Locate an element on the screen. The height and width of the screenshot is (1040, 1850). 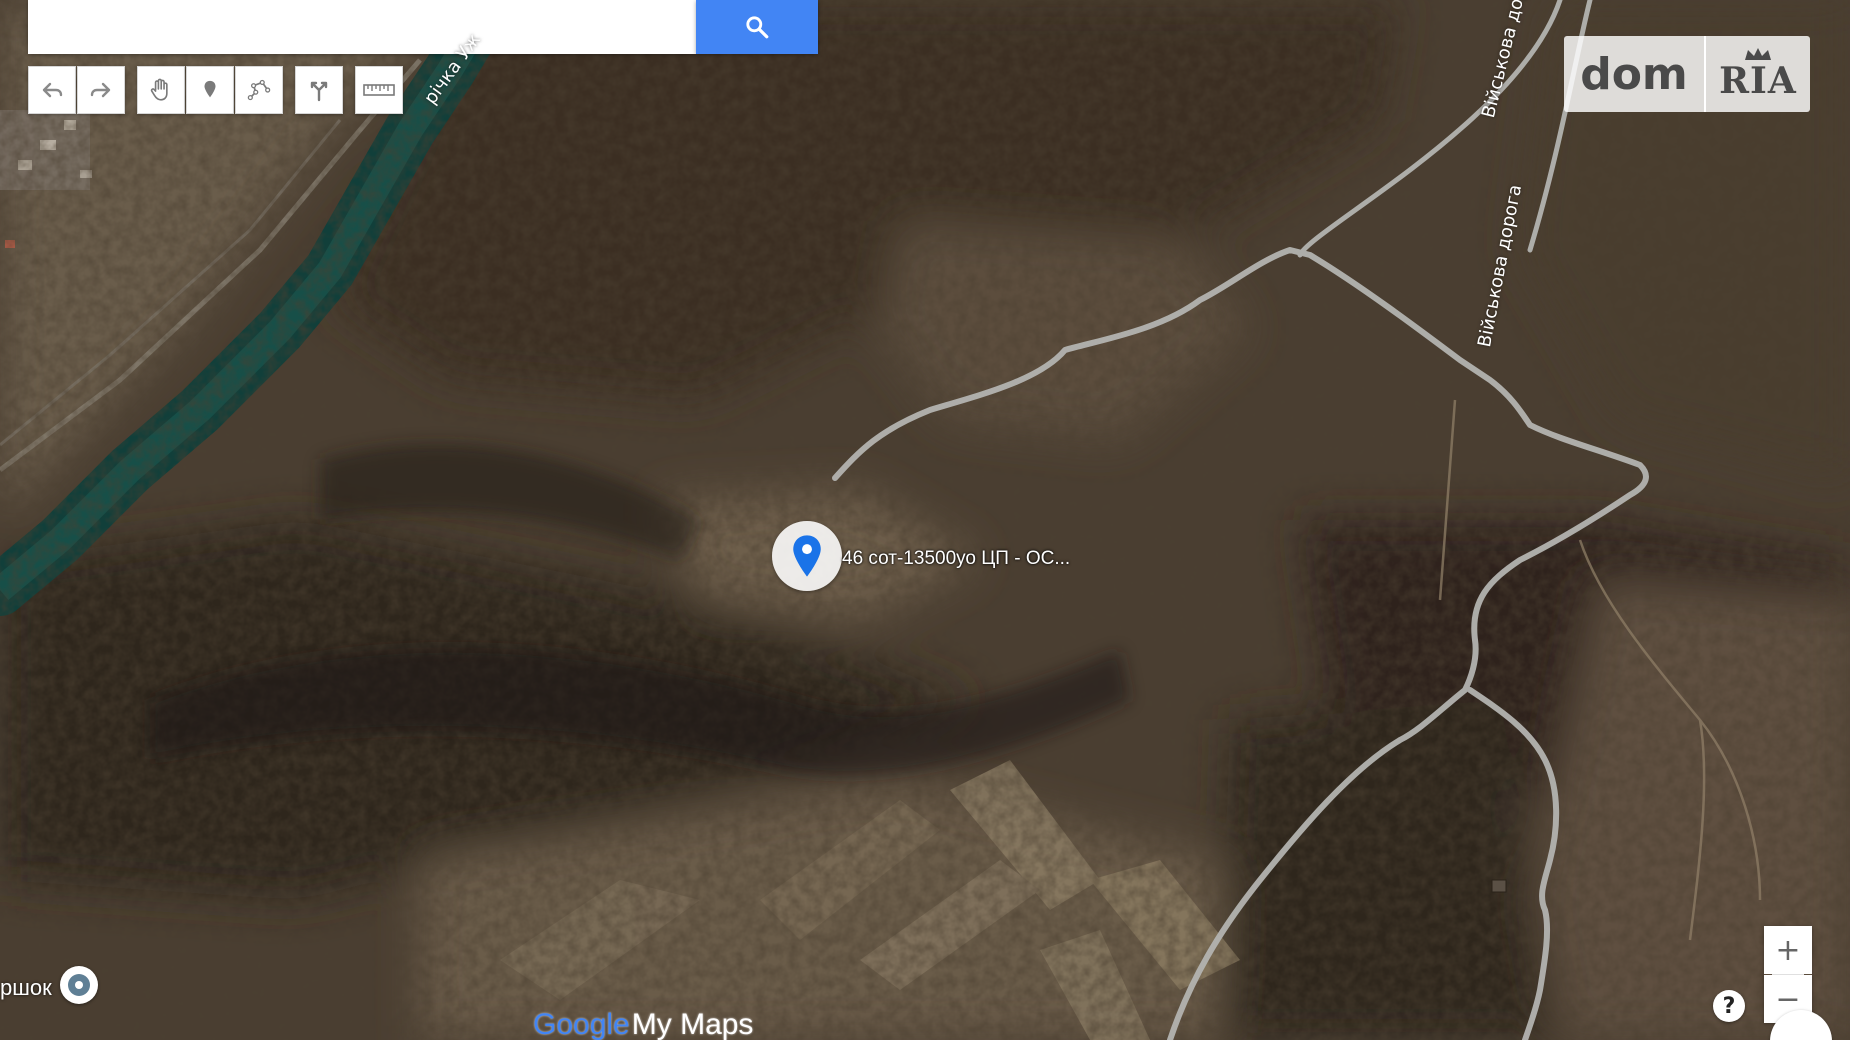
undo-button is located at coordinates (52, 90).